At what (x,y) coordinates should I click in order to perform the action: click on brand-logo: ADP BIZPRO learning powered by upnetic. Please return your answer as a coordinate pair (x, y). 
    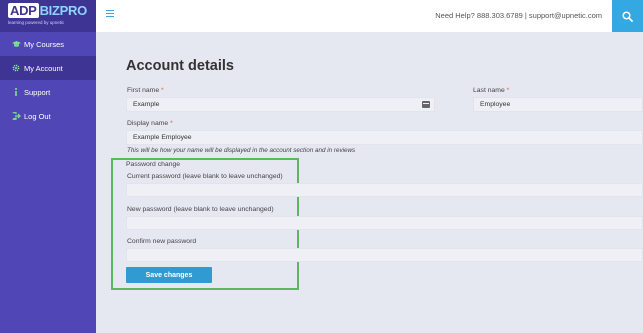
    Looking at the image, I should click on (48, 16).